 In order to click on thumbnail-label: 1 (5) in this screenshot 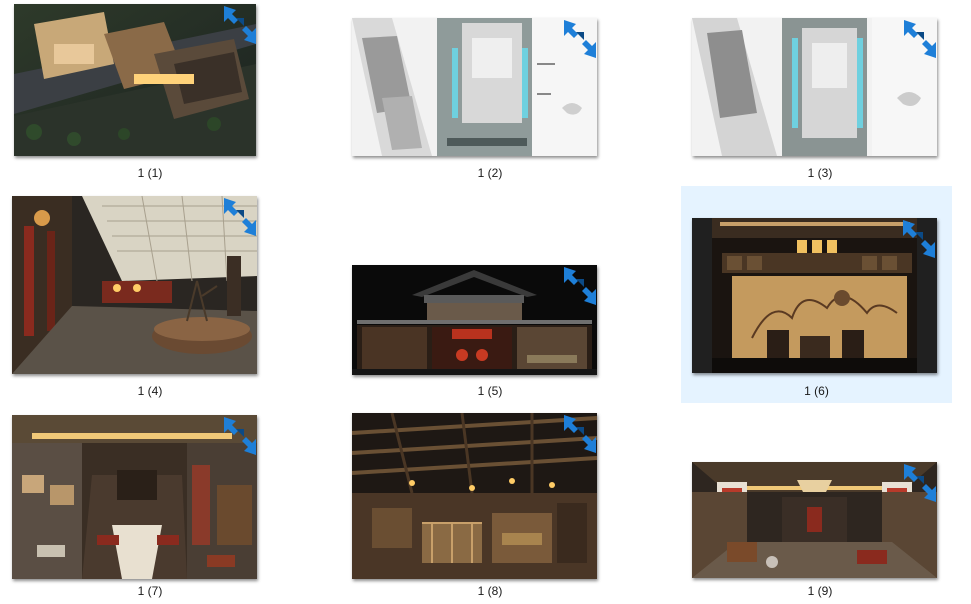, I will do `click(490, 391)`.